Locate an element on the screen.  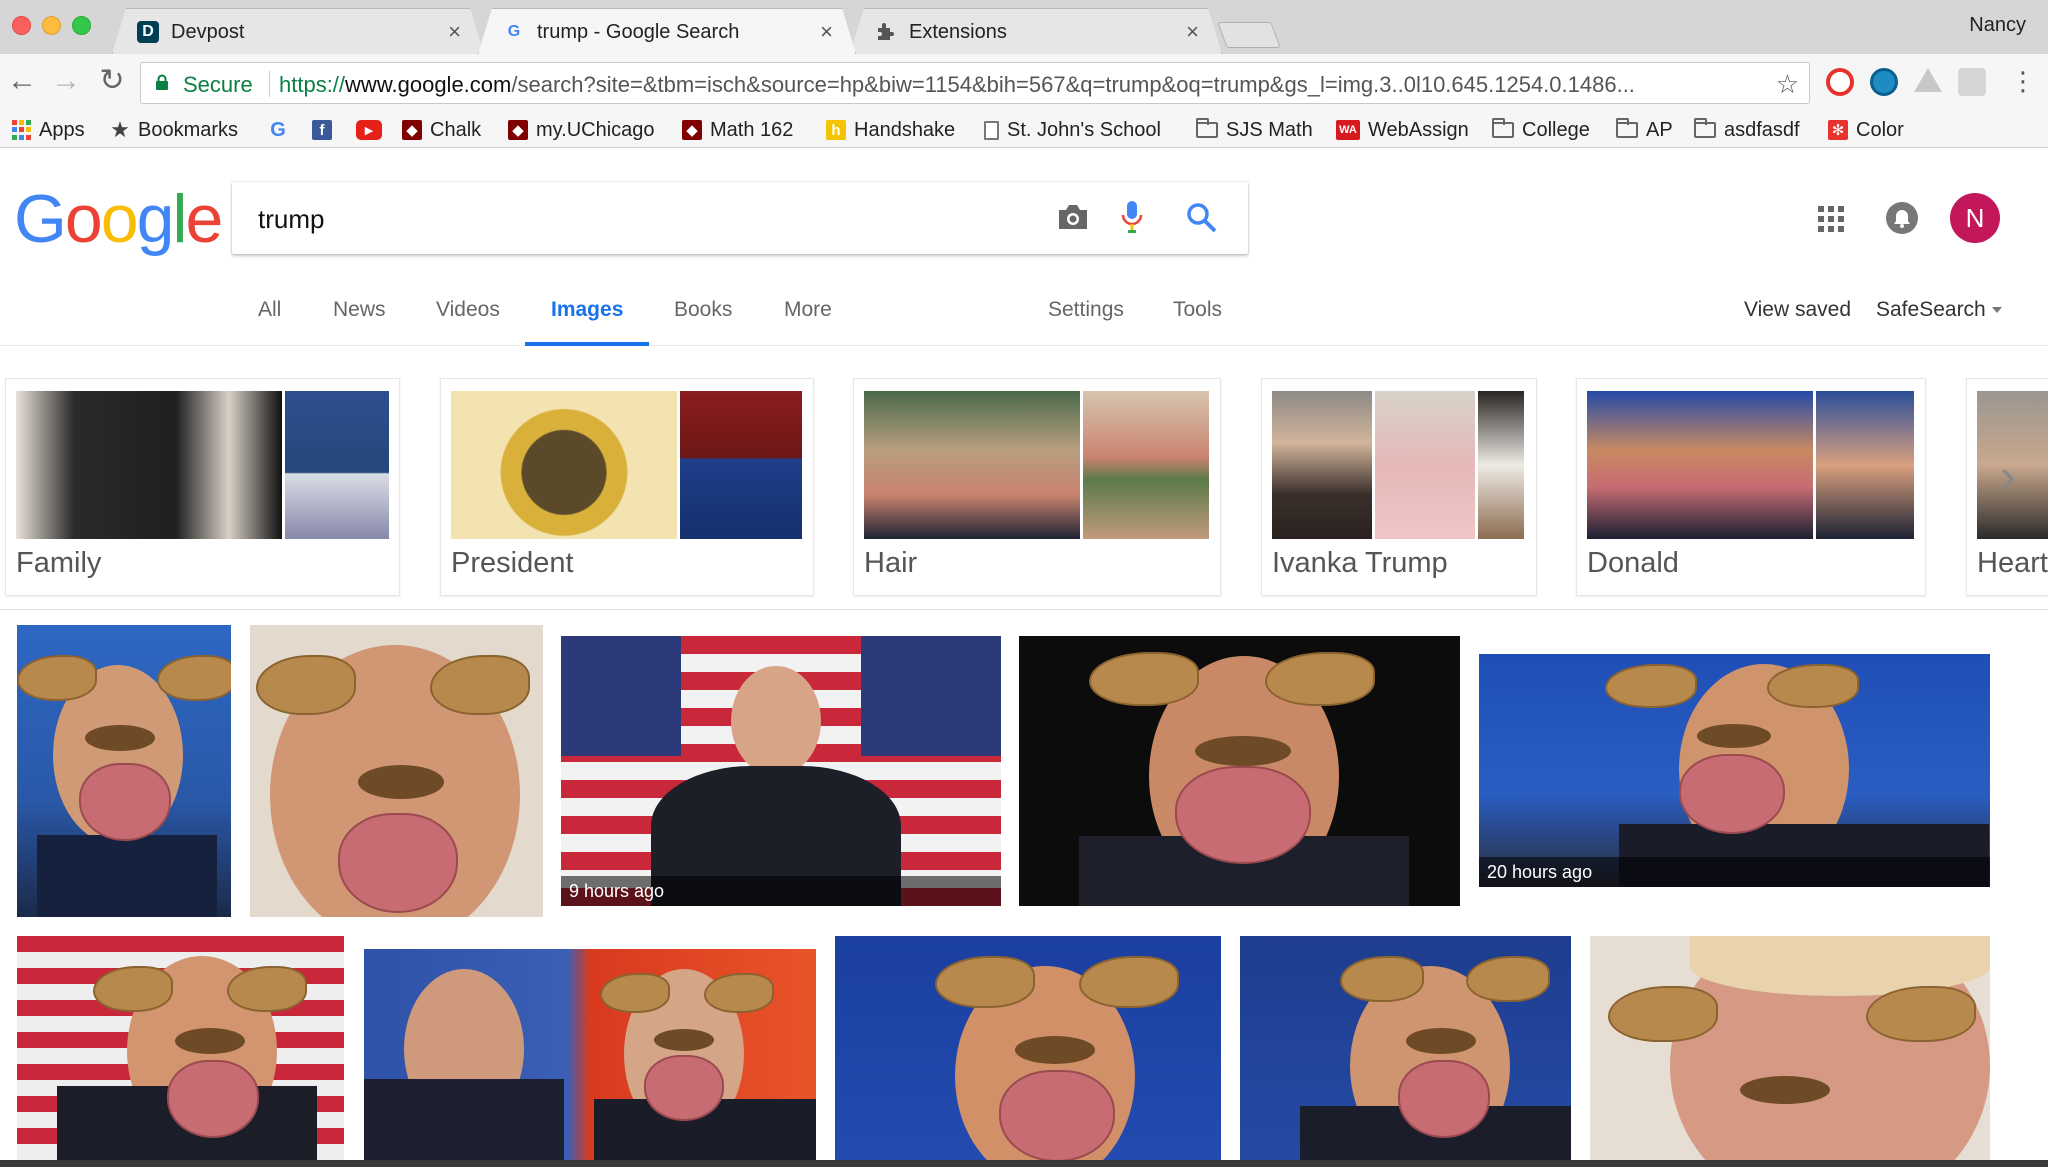
bookmark-handshake: h Handshake is located at coordinates (890, 130).